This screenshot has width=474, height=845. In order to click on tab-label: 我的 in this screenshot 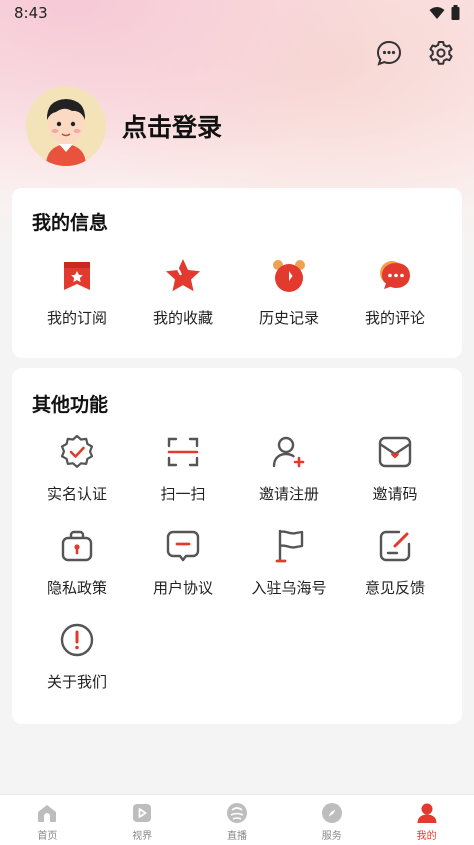, I will do `click(426, 836)`.